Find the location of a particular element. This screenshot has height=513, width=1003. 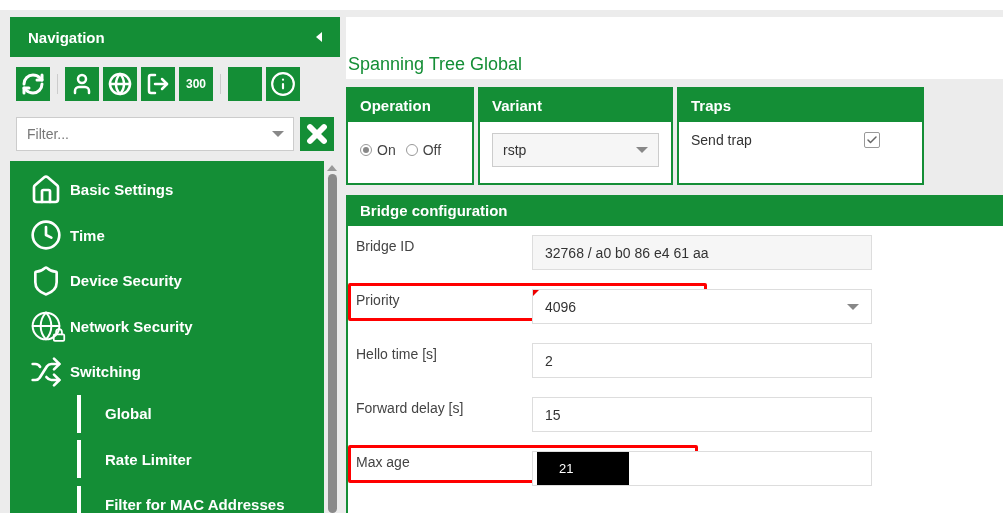

masked-value: 21 is located at coordinates (583, 468).